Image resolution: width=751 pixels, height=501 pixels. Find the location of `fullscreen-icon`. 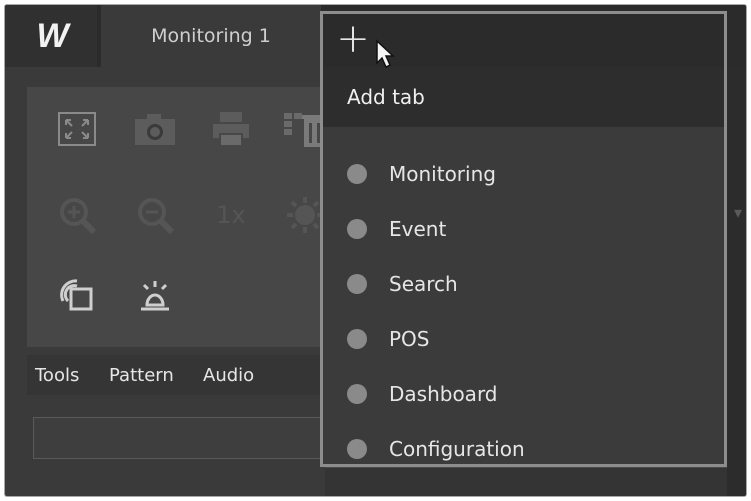

fullscreen-icon is located at coordinates (77, 129).